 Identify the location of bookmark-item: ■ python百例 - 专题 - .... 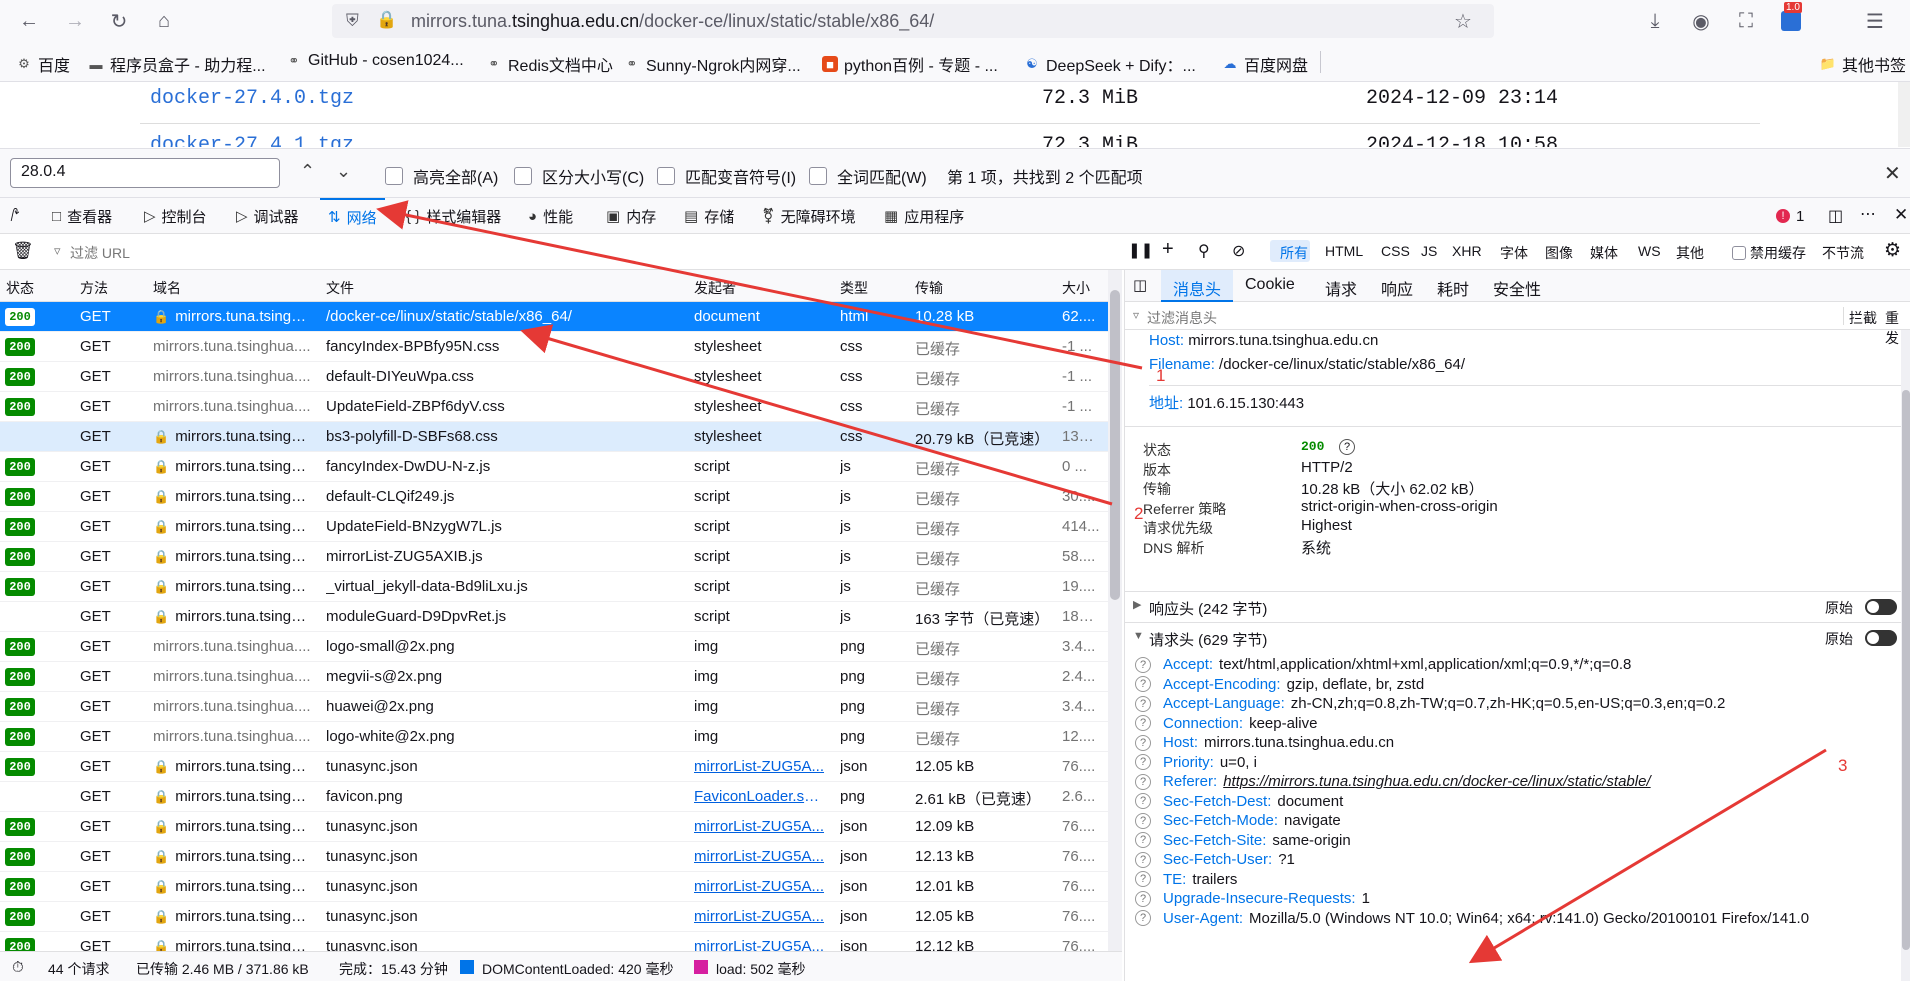
(910, 64).